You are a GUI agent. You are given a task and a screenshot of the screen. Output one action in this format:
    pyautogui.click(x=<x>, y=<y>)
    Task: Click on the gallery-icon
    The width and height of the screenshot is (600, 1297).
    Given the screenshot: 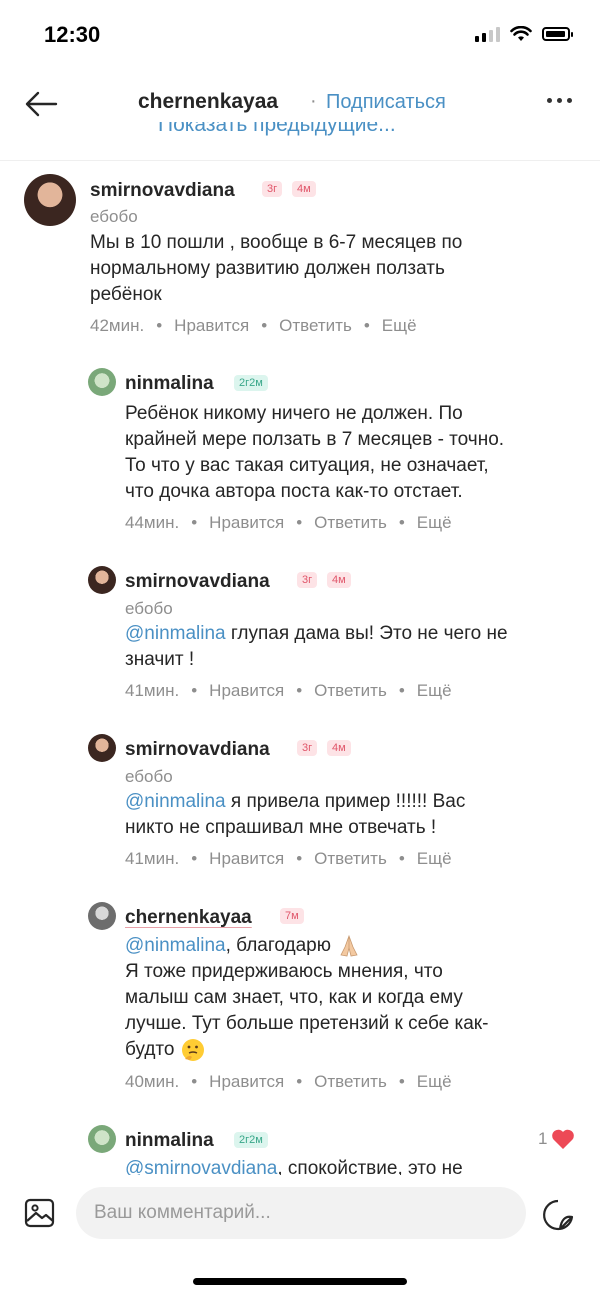 What is the action you would take?
    pyautogui.click(x=40, y=1213)
    